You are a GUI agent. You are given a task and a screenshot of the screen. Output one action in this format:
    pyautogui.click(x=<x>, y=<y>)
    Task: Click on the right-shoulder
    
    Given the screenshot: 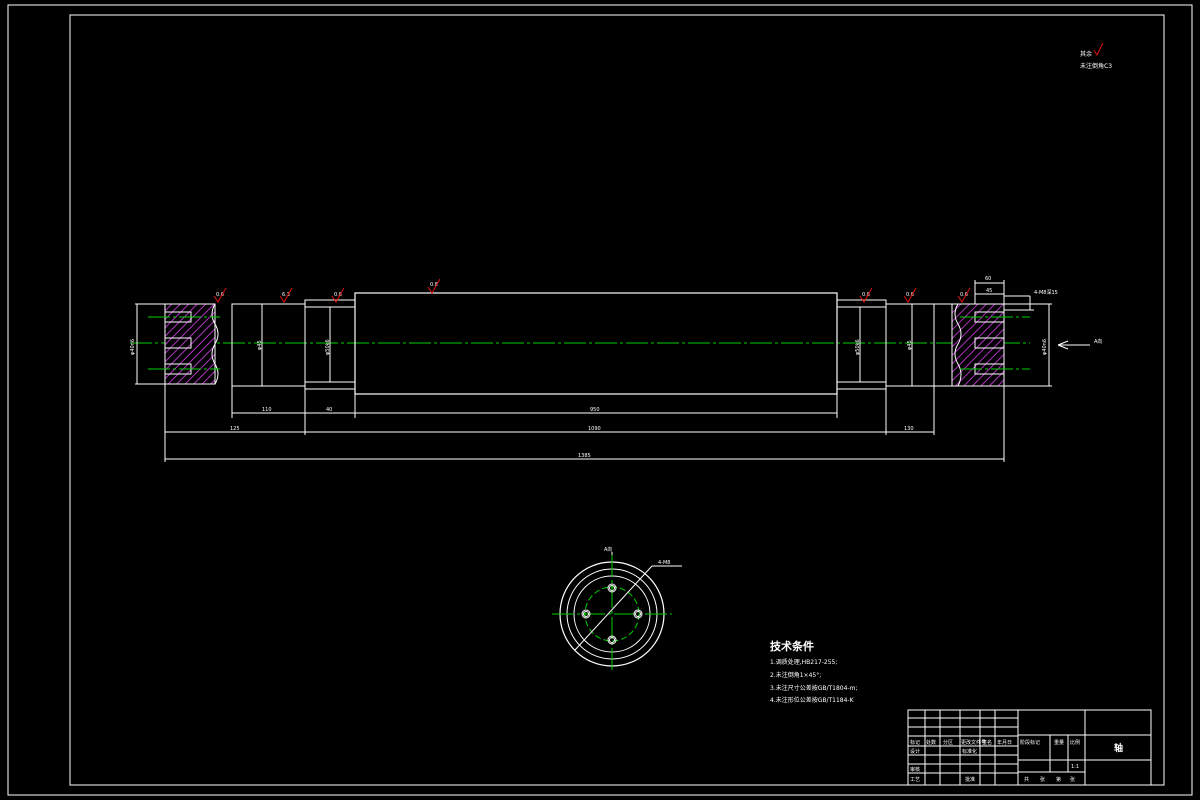 What is the action you would take?
    pyautogui.click(x=861, y=344)
    